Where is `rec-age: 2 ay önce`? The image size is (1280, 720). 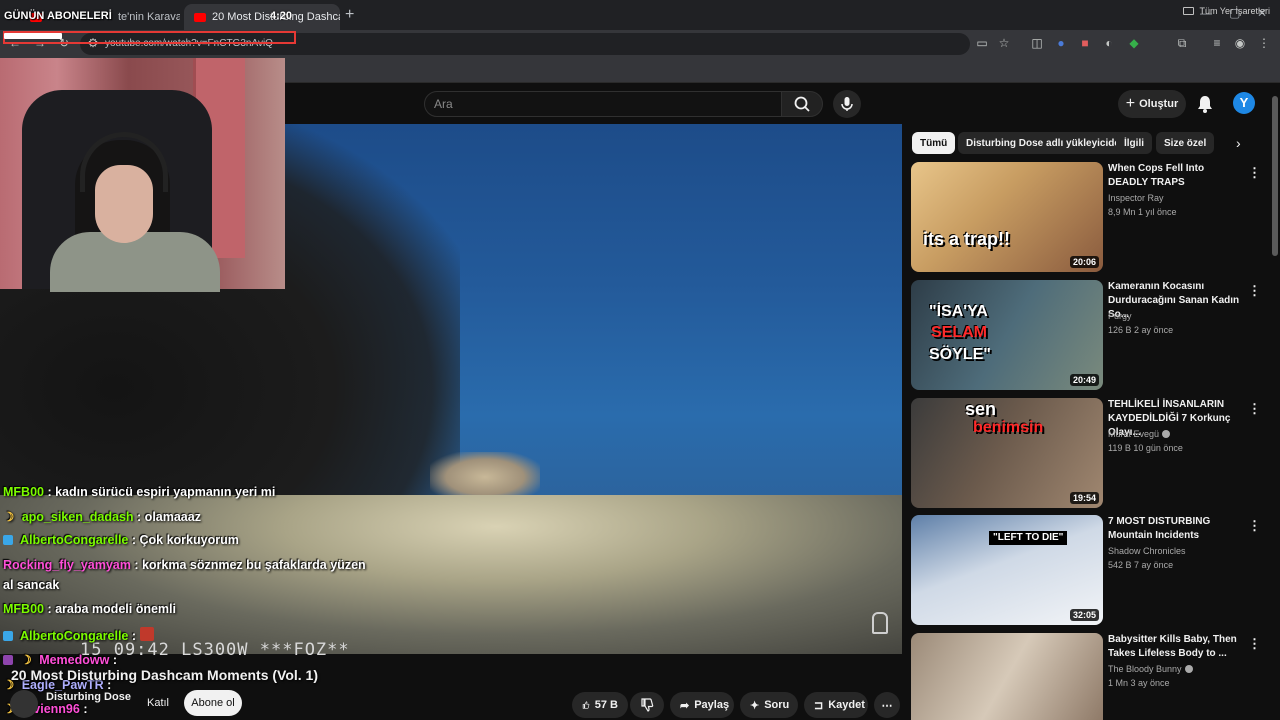 rec-age: 2 ay önce is located at coordinates (1154, 330).